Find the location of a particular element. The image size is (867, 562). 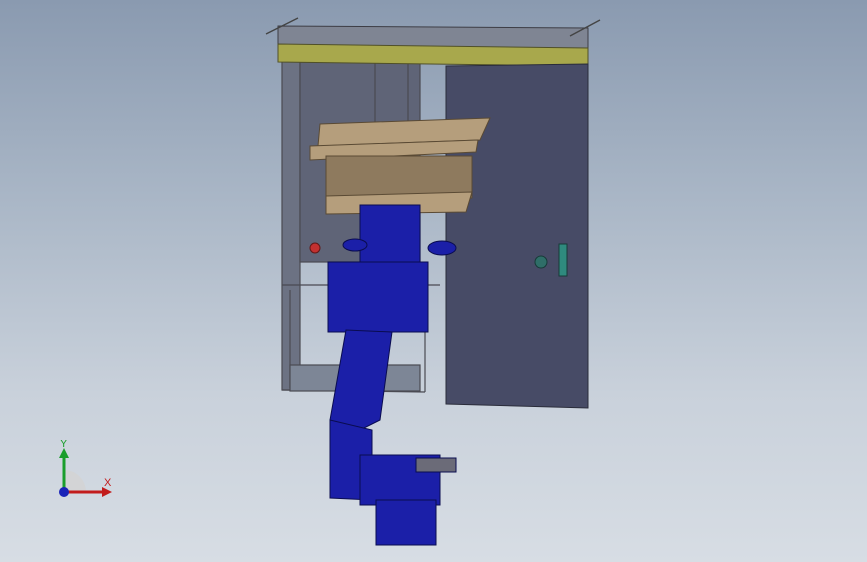

pallet is located at coordinates (400, 166).